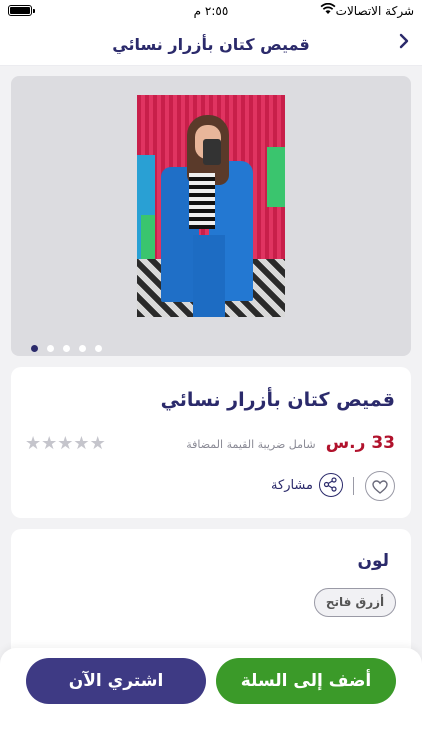 This screenshot has height=750, width=422. I want to click on rating-stars: ★★★★★, so click(65, 443).